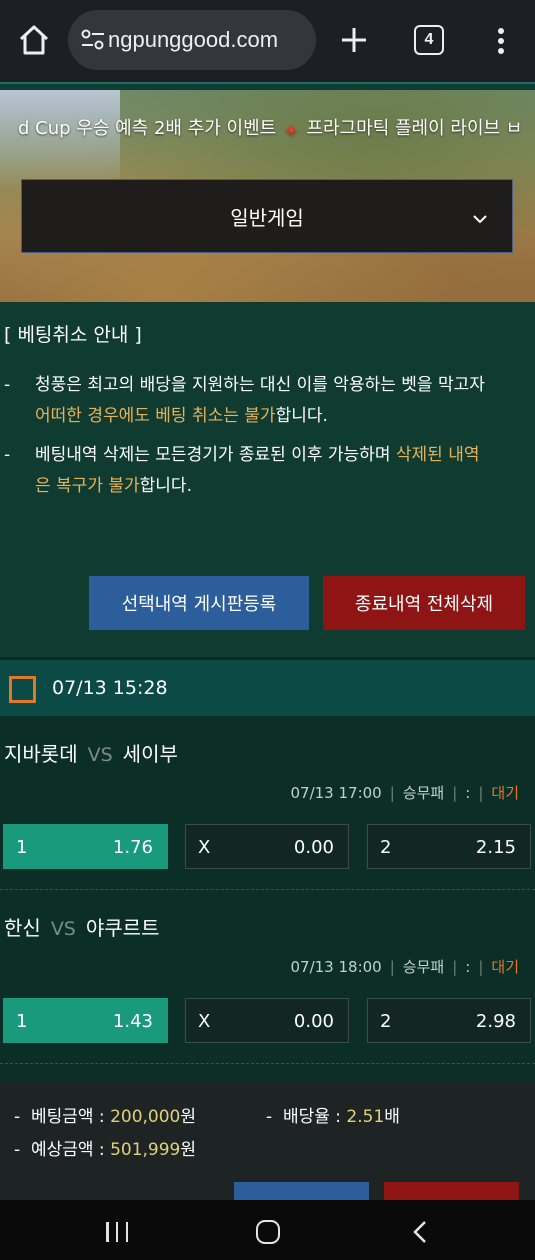  I want to click on odds-rate-row: - 배당율 : 2.51배, so click(333, 1114).